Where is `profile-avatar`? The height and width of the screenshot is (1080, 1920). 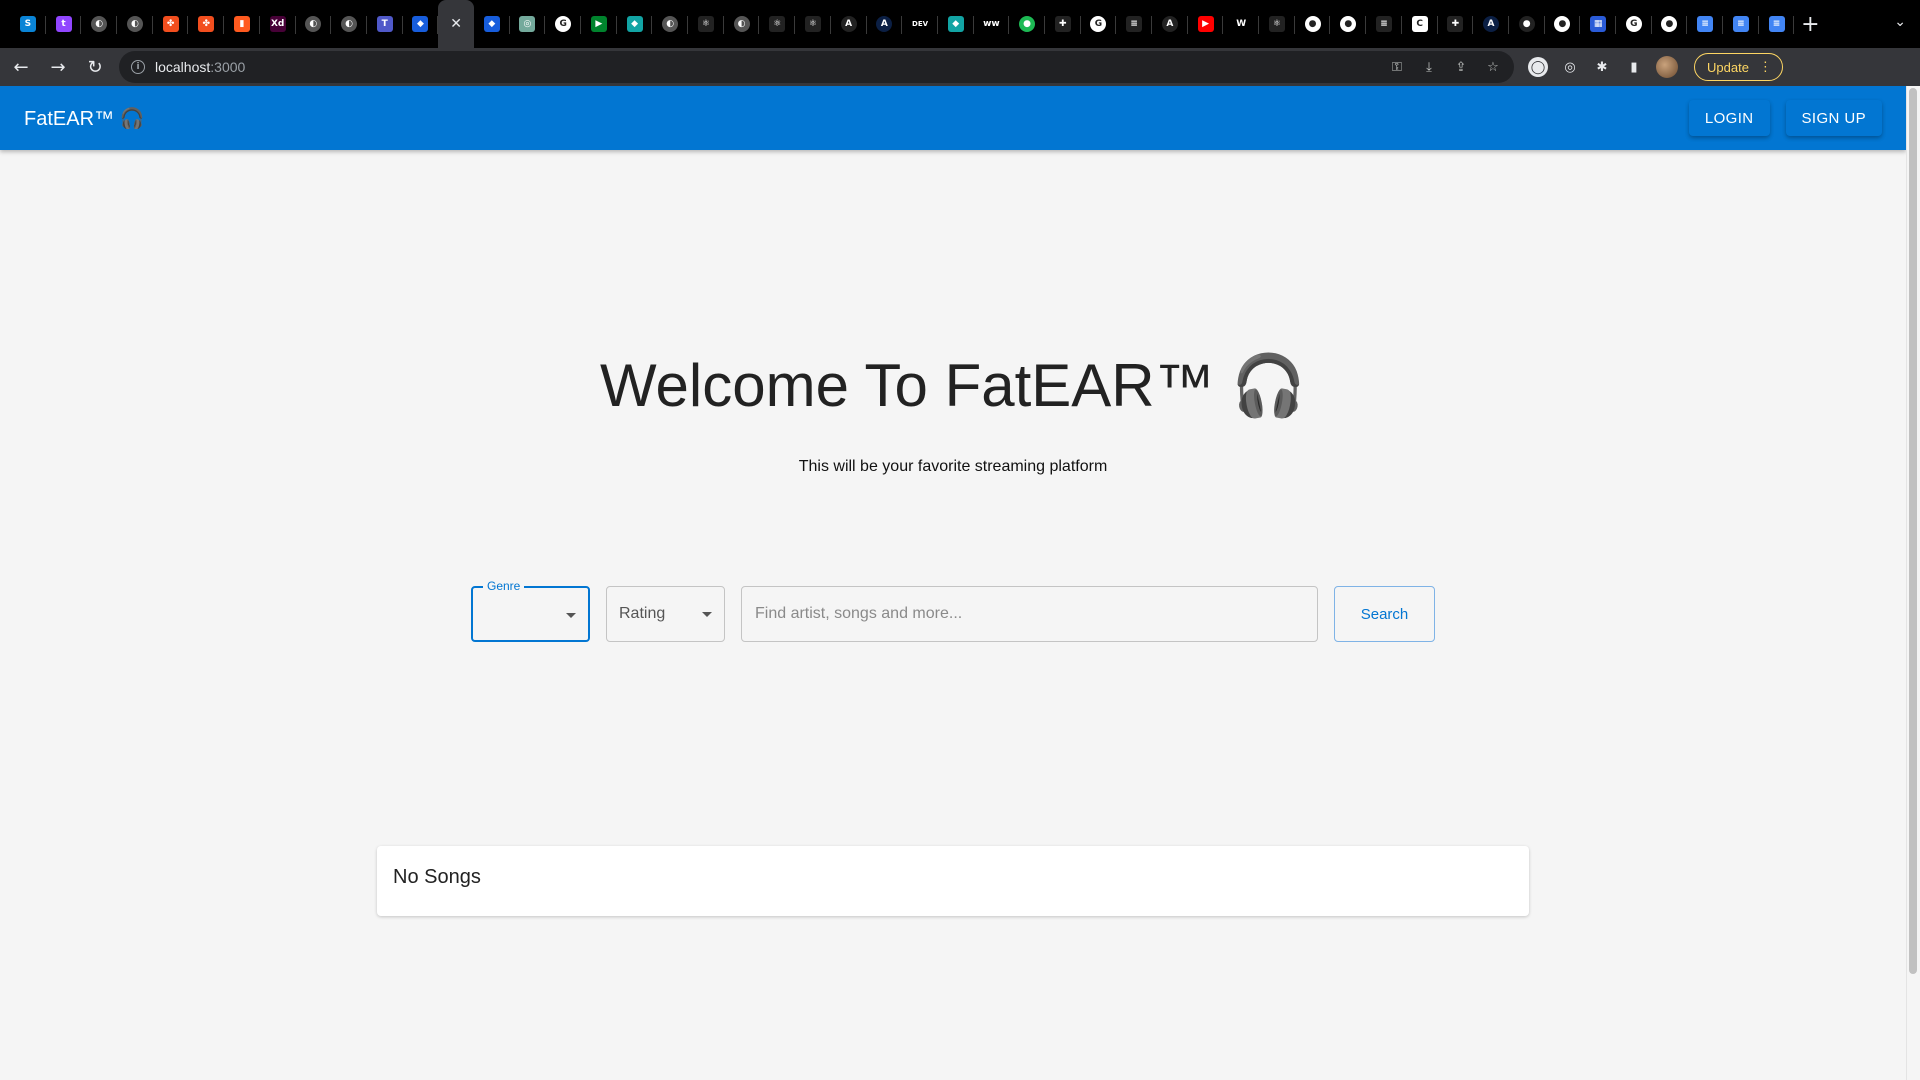 profile-avatar is located at coordinates (1667, 67).